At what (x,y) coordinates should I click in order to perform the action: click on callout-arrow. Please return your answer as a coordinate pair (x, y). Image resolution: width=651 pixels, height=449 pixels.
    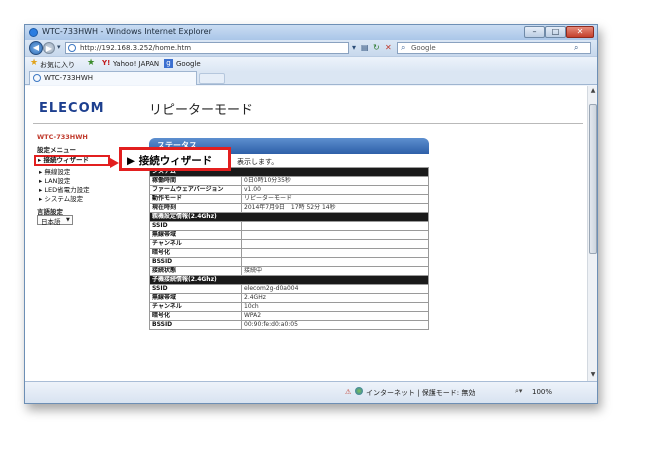
    Looking at the image, I should click on (114, 163).